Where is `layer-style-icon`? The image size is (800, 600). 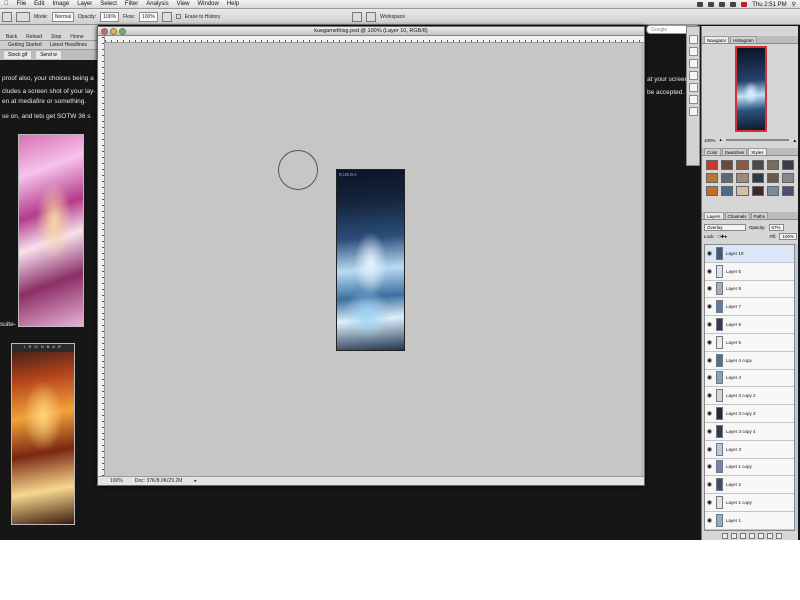
layer-style-icon is located at coordinates (734, 536).